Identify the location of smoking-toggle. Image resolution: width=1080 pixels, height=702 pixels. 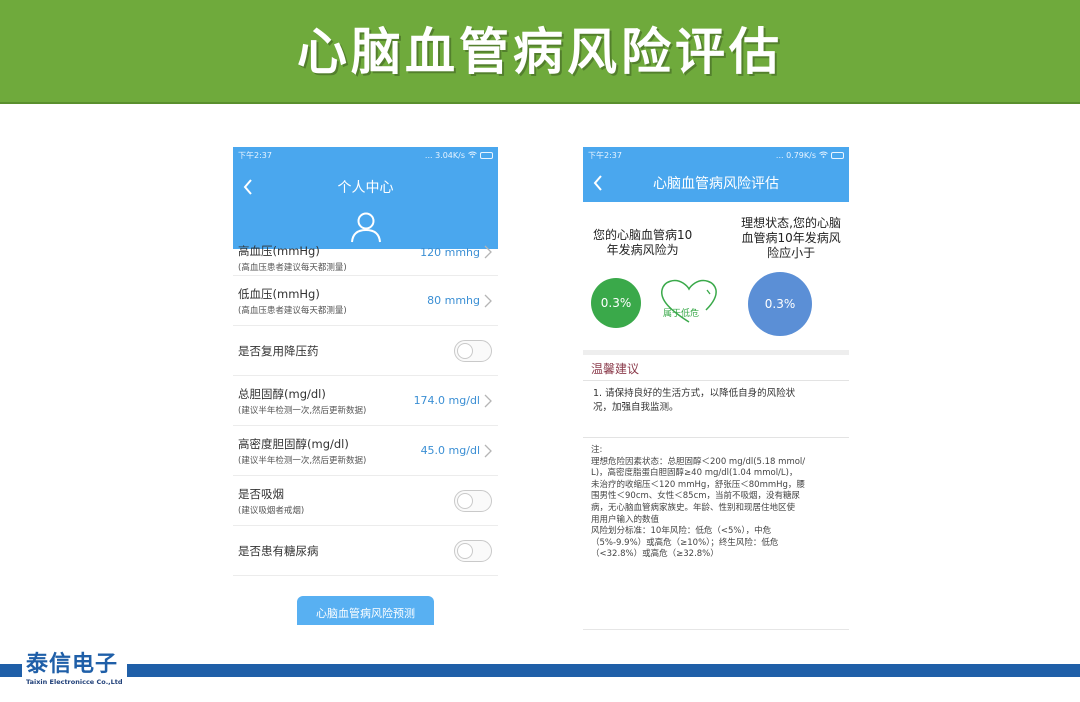
(473, 500).